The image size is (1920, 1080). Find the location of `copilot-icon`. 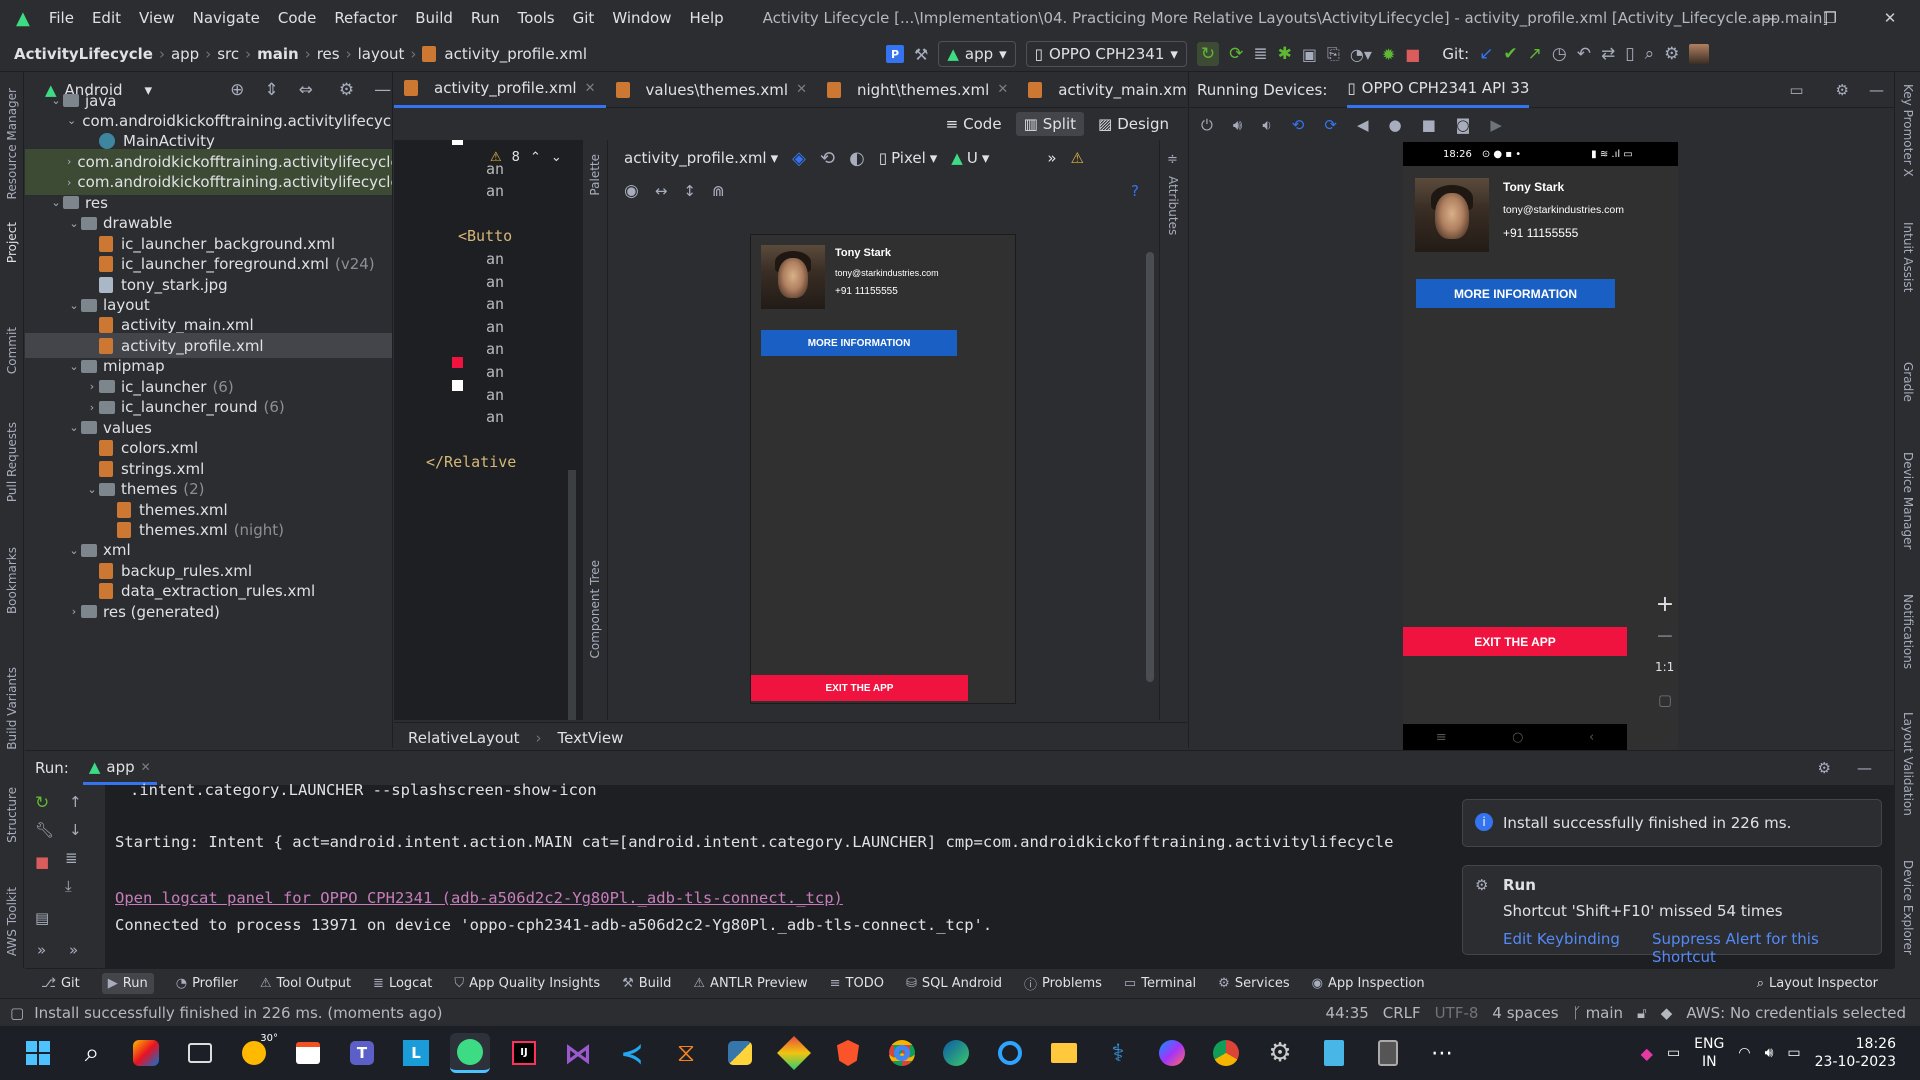

copilot-icon is located at coordinates (146, 1053).